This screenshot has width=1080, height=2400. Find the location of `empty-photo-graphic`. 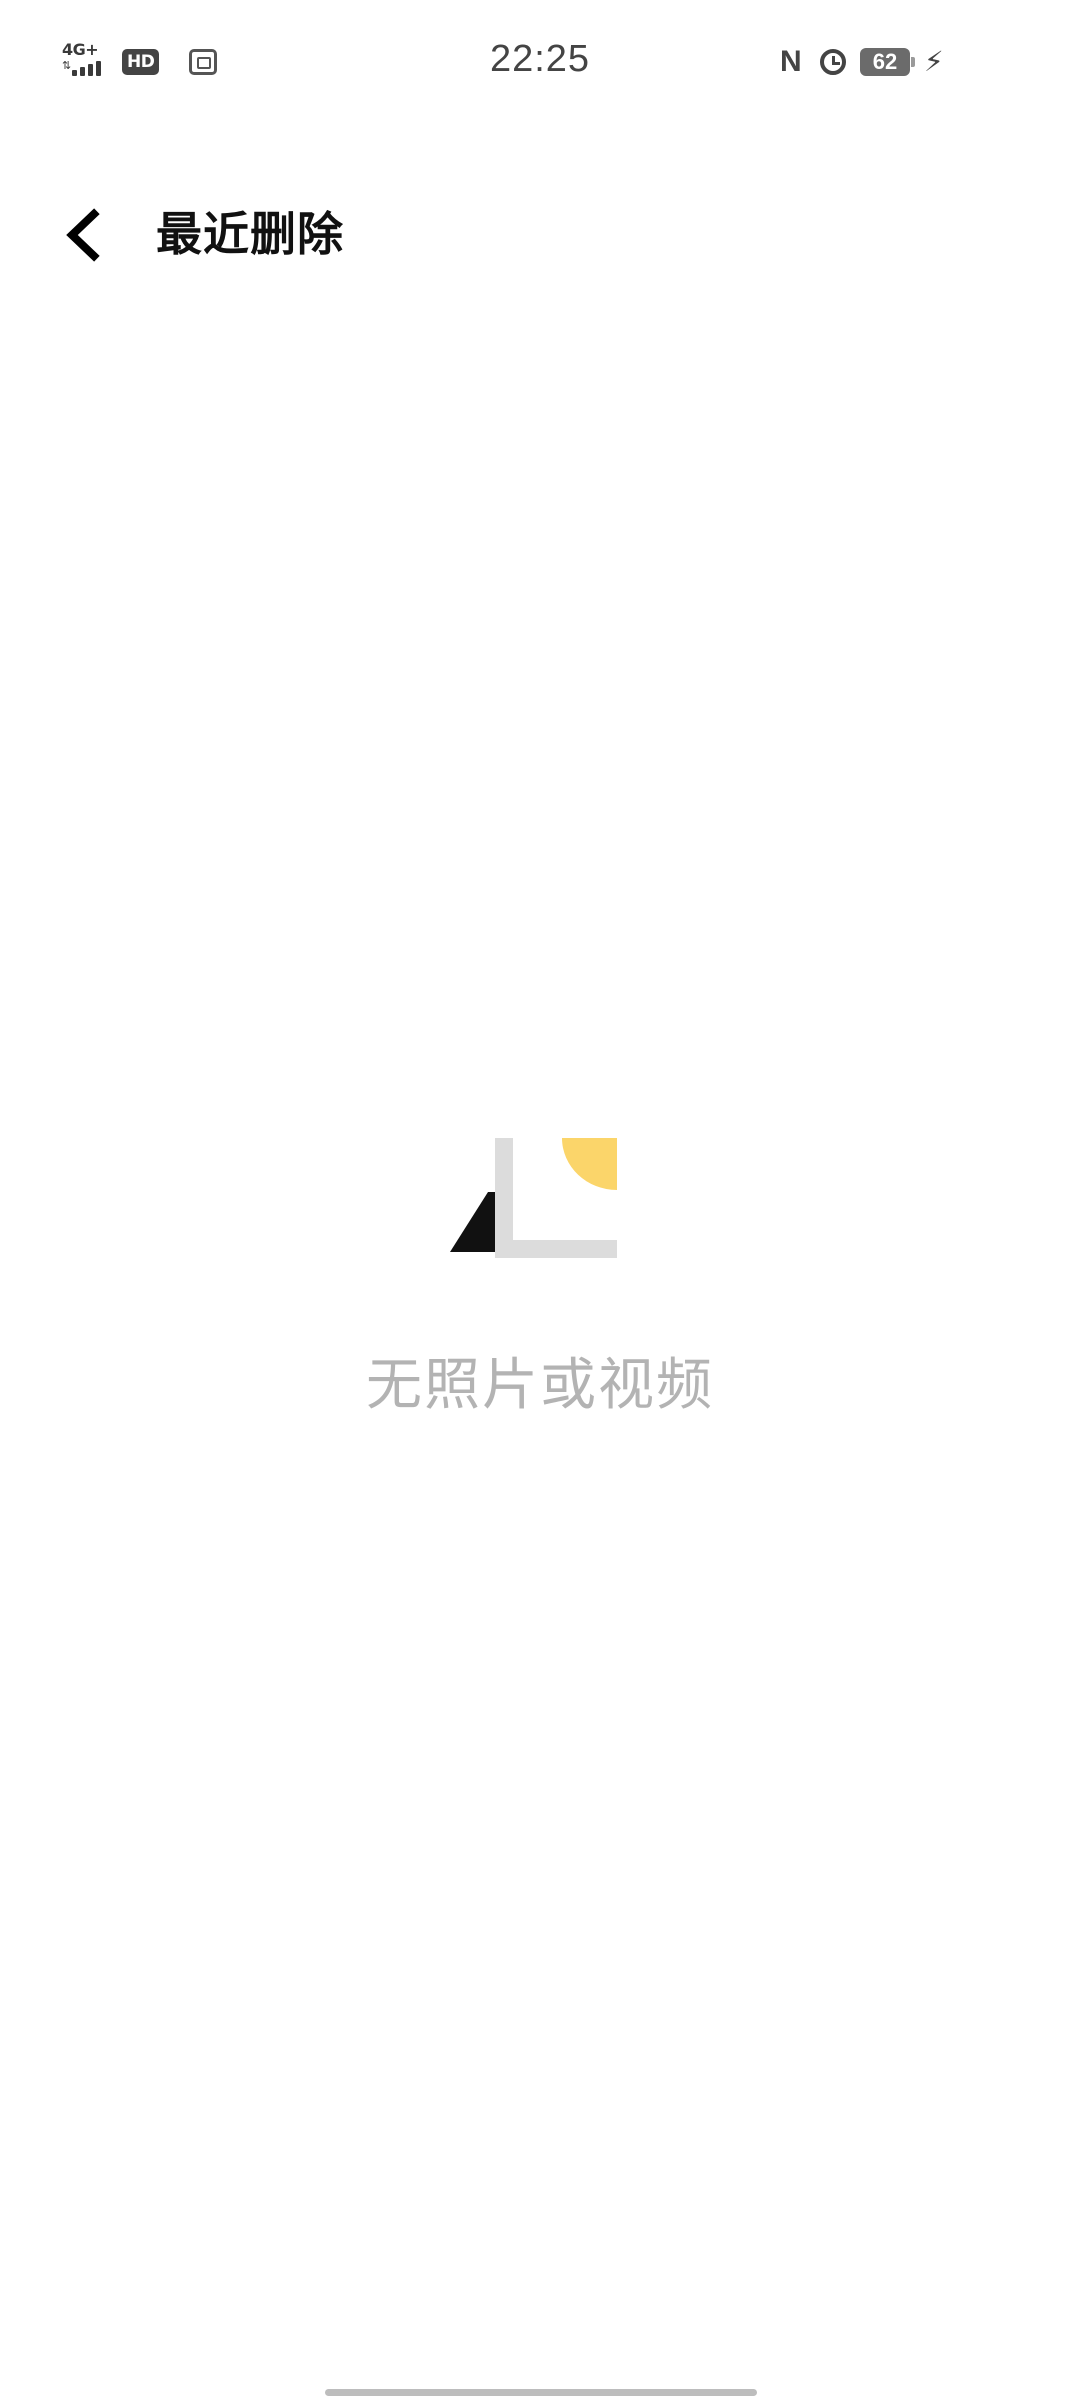

empty-photo-graphic is located at coordinates (533, 1198).